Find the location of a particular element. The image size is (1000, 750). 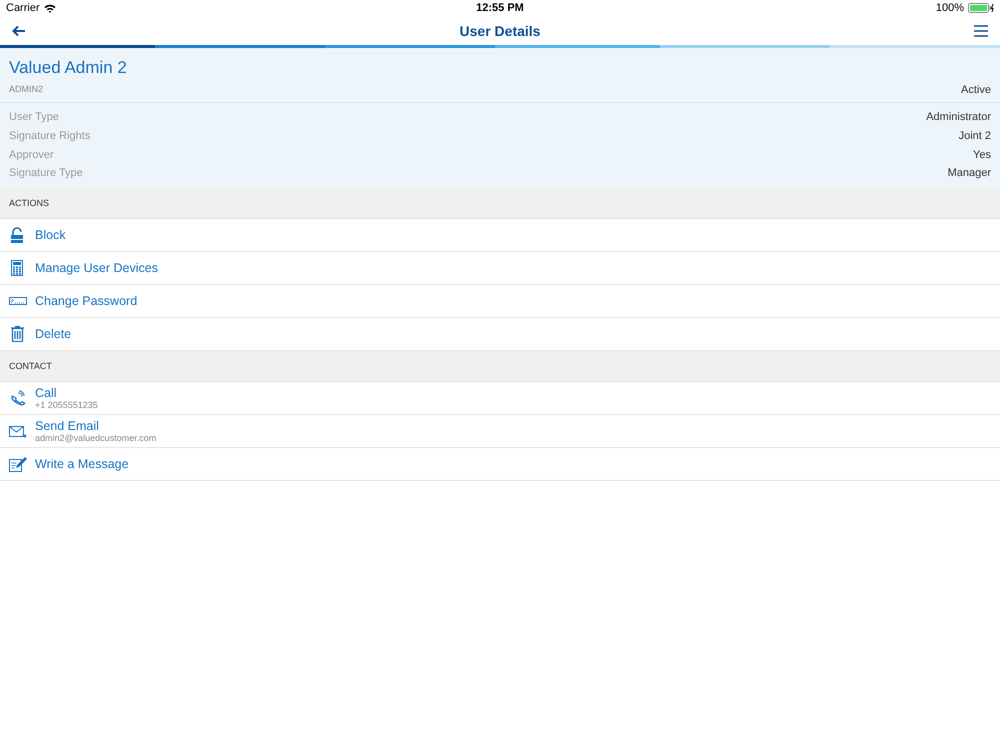

detail-value: Yes is located at coordinates (982, 154).